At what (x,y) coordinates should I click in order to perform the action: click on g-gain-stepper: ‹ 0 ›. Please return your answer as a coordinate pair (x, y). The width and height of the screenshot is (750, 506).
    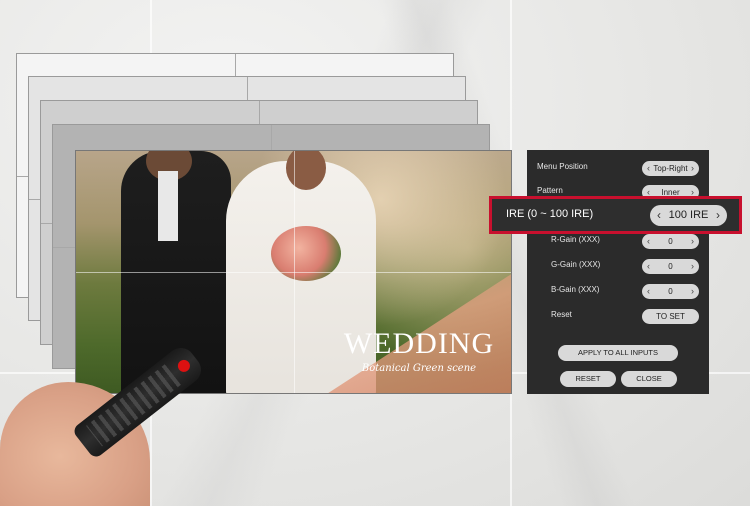
    Looking at the image, I should click on (670, 266).